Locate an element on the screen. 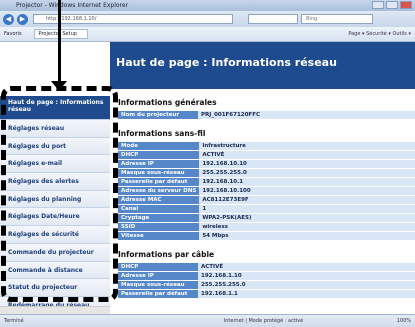  row-value: 54 Mbps is located at coordinates (307, 236).